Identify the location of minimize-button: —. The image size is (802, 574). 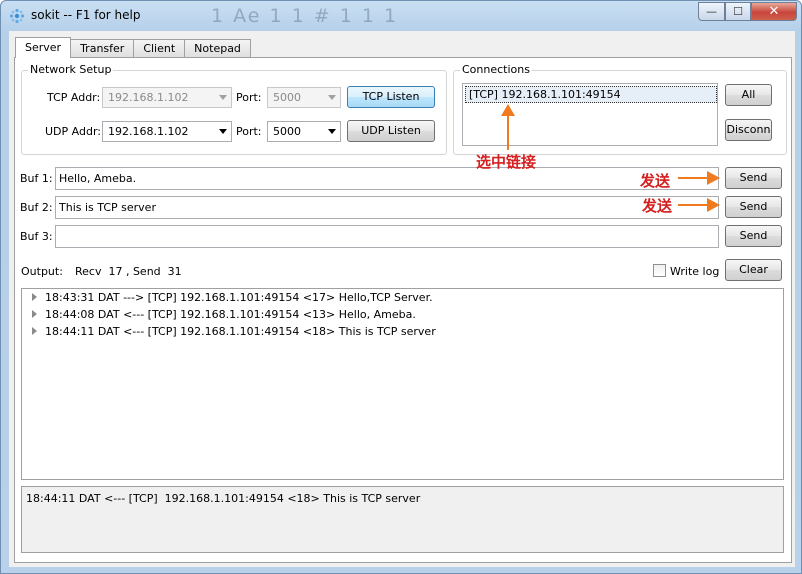
(711, 11).